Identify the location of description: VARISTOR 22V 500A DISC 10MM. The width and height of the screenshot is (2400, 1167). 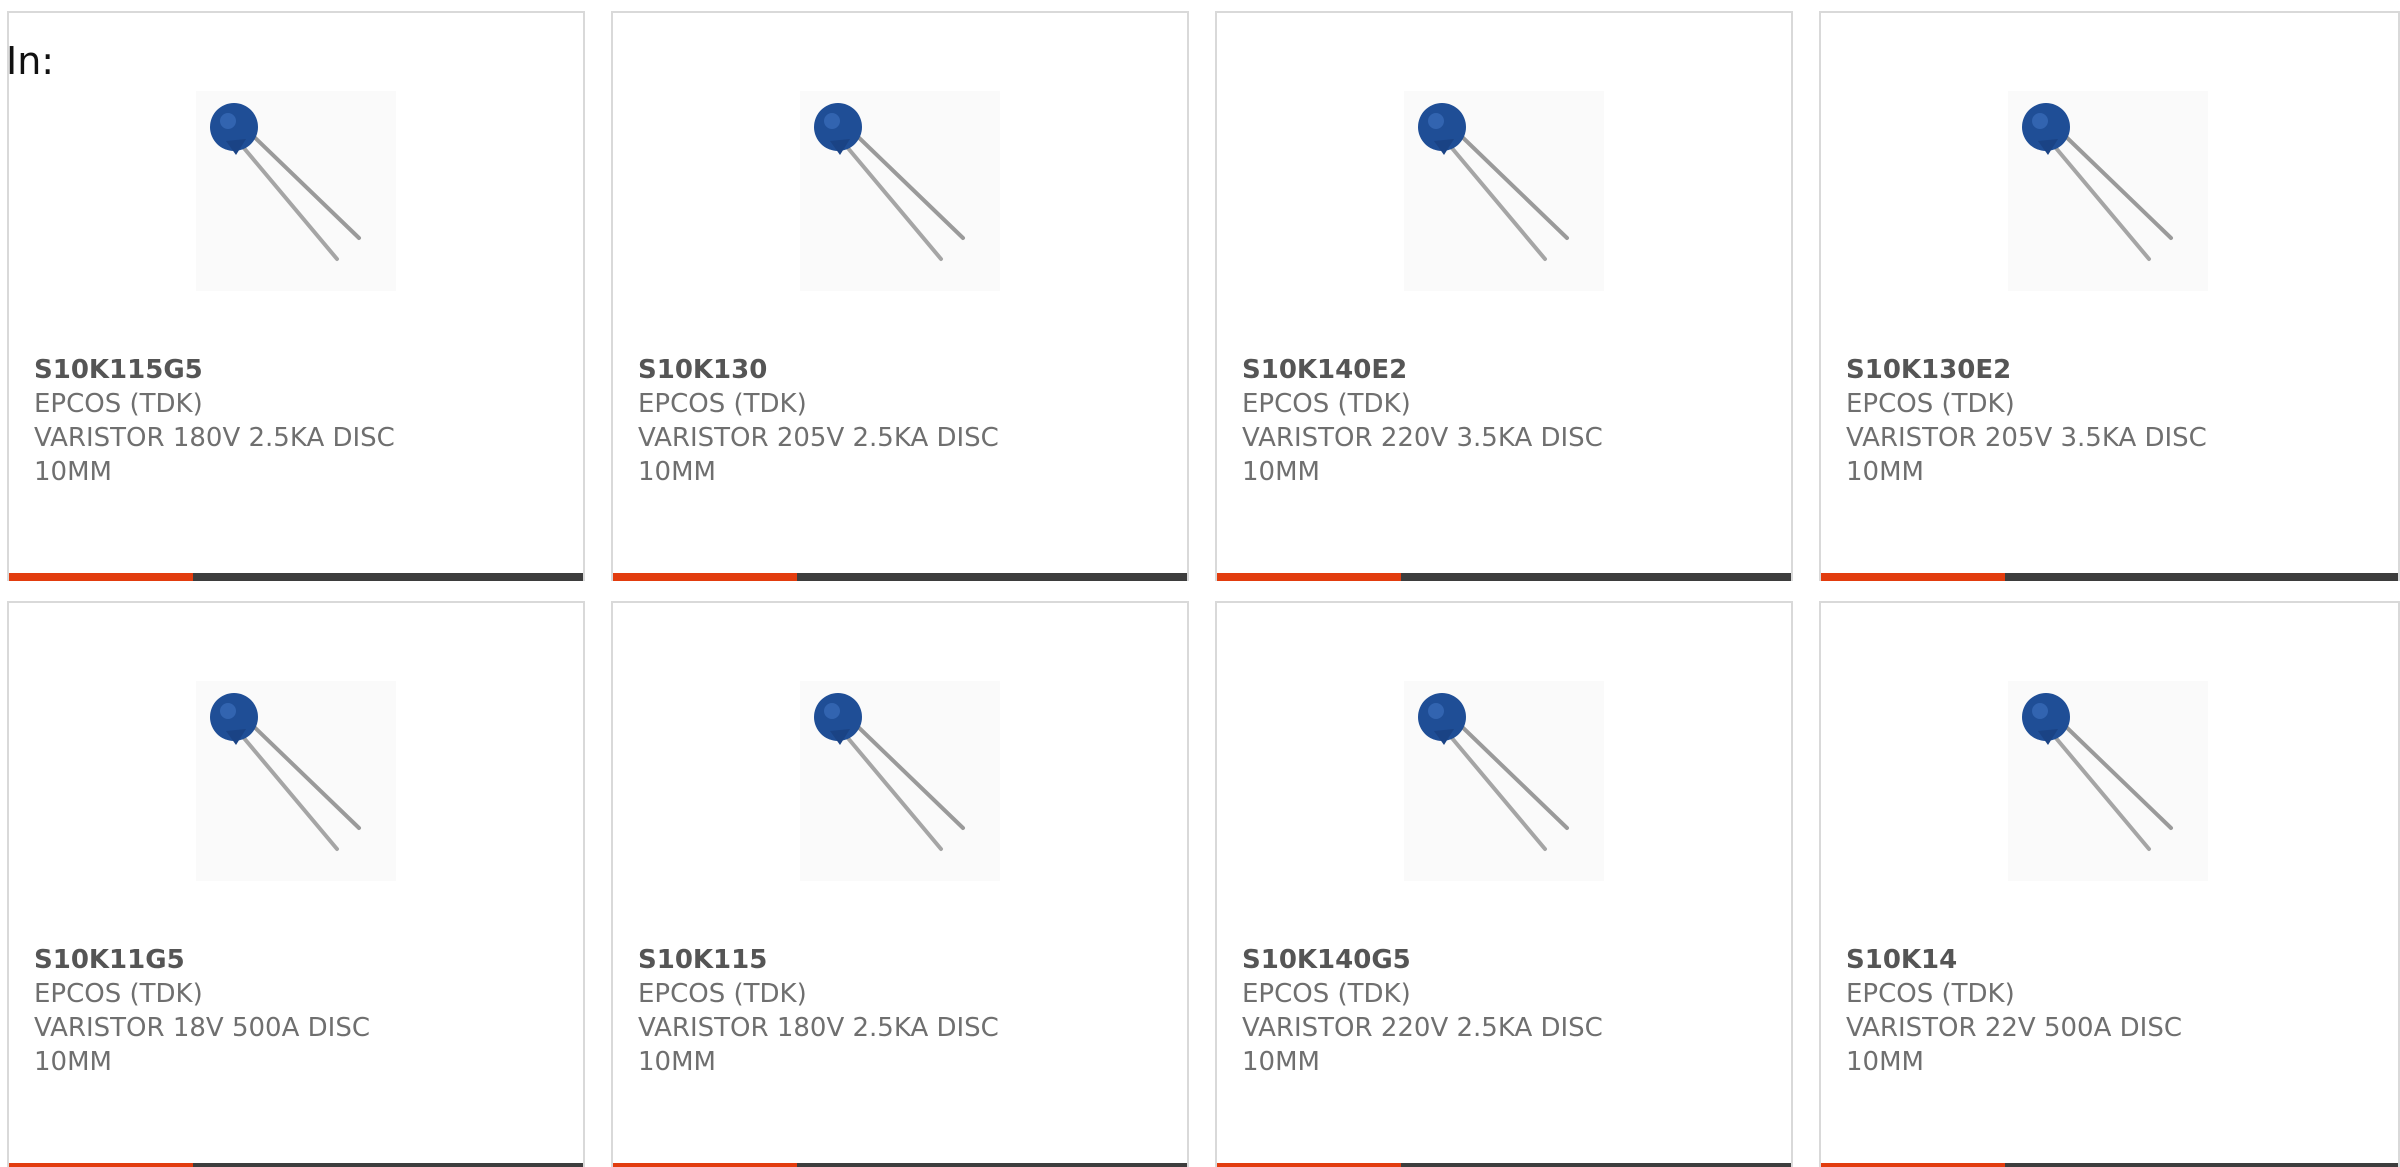
(2014, 1045).